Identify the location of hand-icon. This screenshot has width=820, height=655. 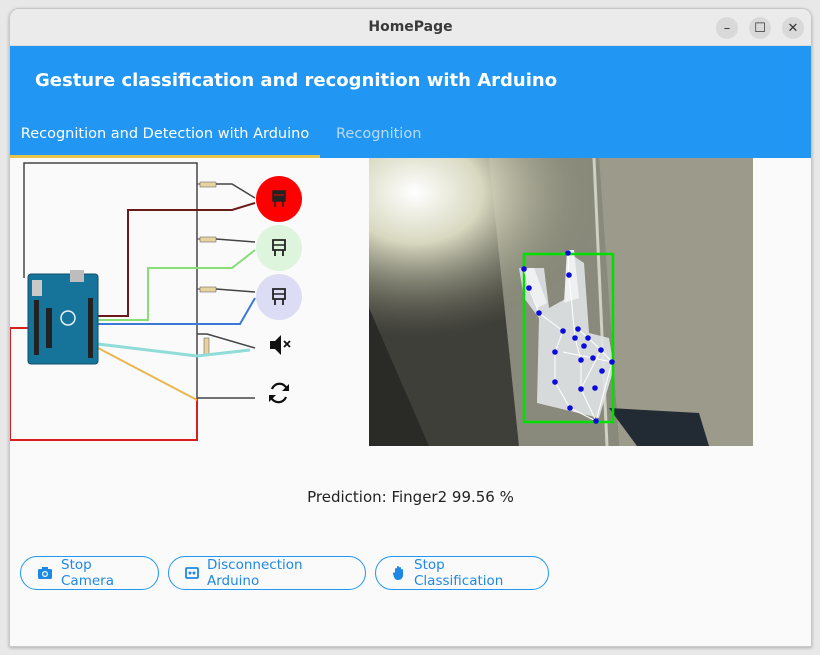
(397, 573).